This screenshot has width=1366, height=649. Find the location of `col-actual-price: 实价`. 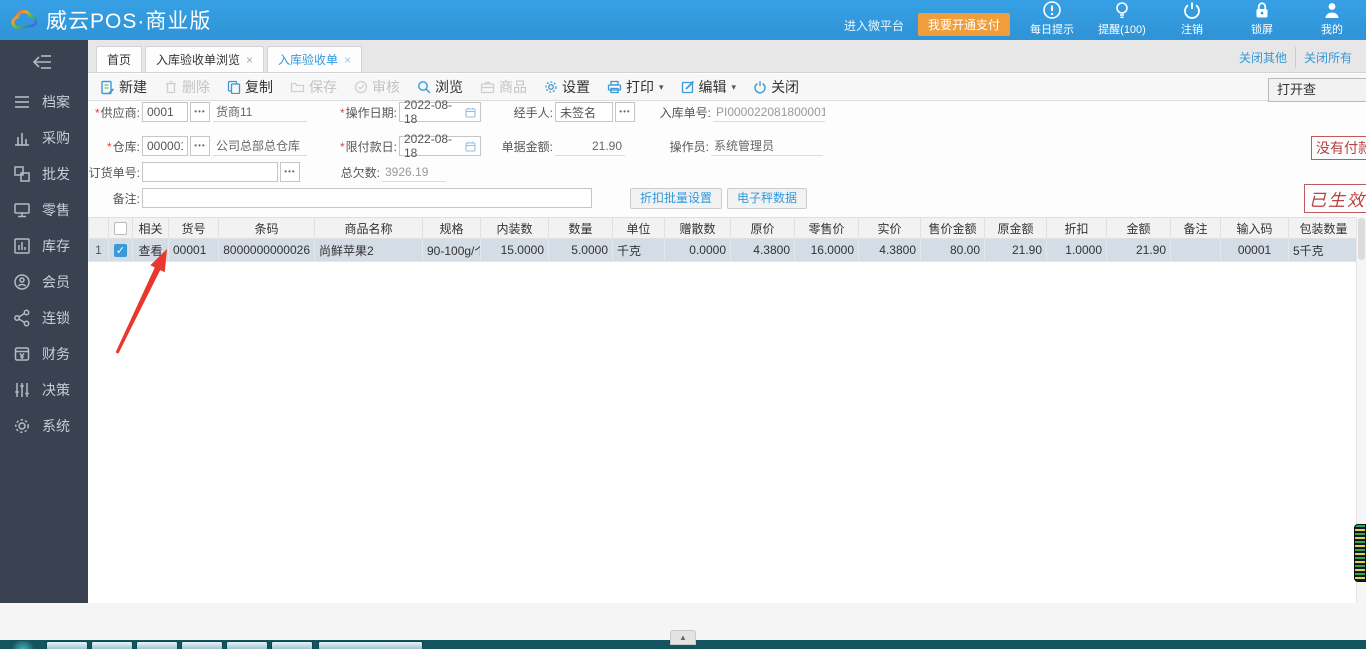

col-actual-price: 实价 is located at coordinates (889, 228).